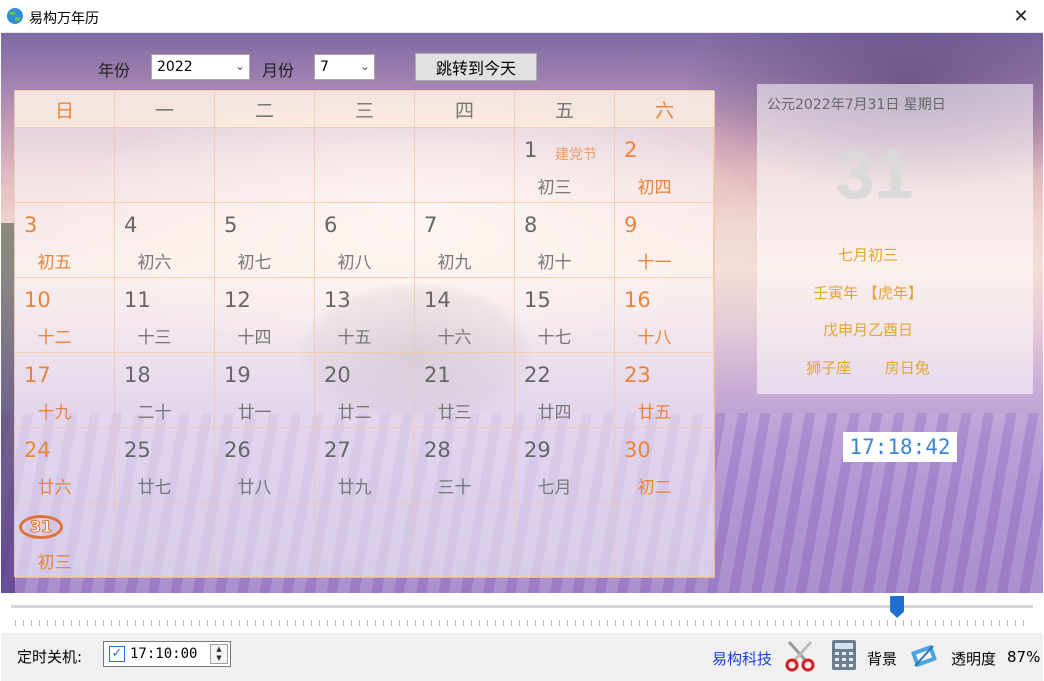  I want to click on day-number: 18, so click(137, 375).